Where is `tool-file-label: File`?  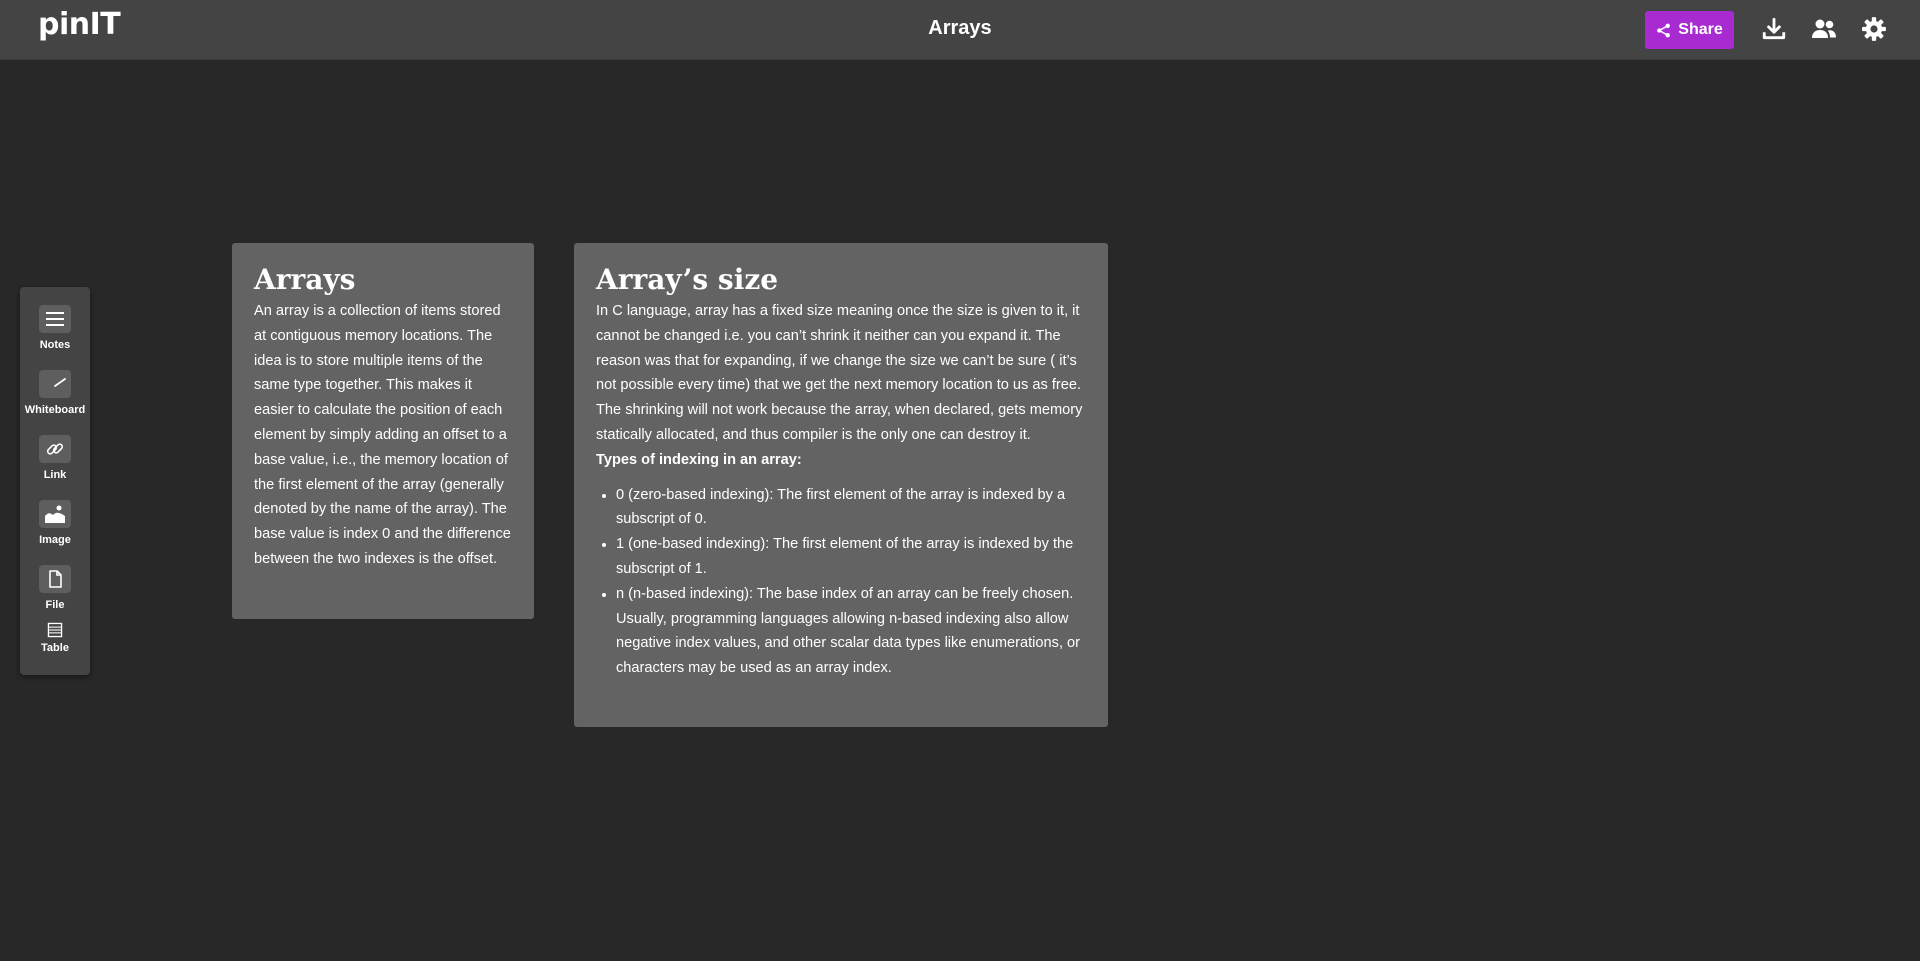
tool-file-label: File is located at coordinates (55, 605).